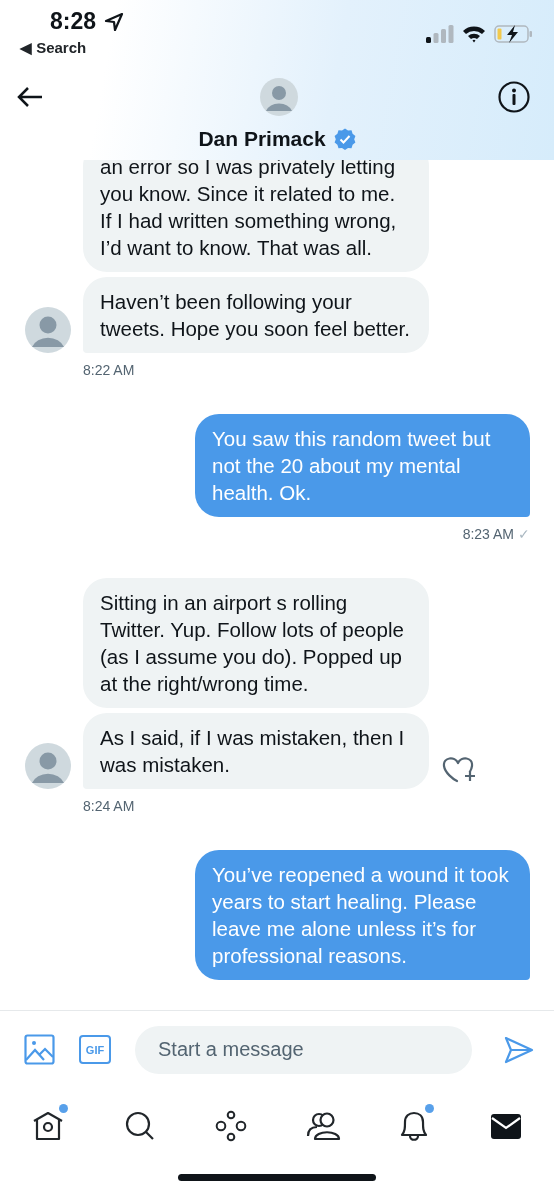 The height and width of the screenshot is (1200, 554). What do you see at coordinates (362, 915) in the screenshot?
I see `message-bubble: You’ve reopened a wound it took years to start healing. Please leave me alone unless it’s for professional reasons.` at bounding box center [362, 915].